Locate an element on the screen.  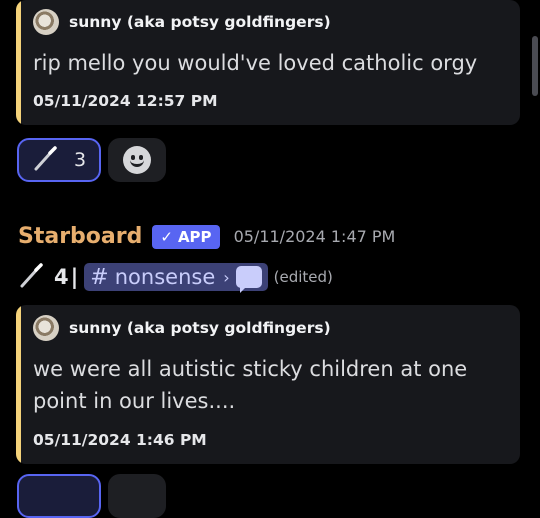
app-badge-label: APP is located at coordinates (194, 236).